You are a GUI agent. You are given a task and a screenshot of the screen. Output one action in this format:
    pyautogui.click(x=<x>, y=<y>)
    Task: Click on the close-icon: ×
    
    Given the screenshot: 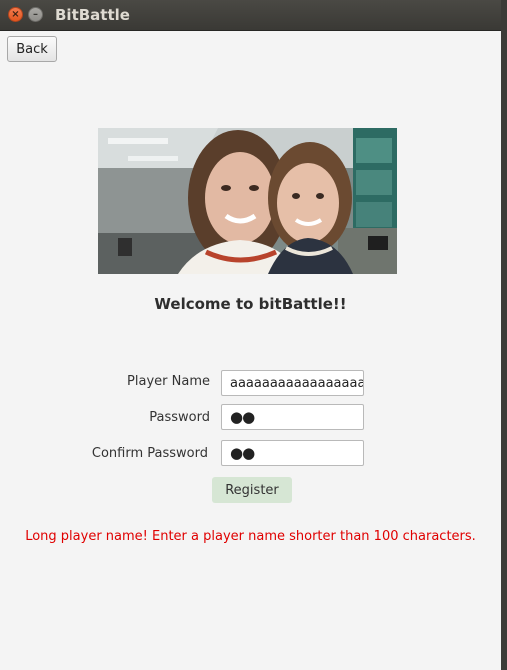 What is the action you would take?
    pyautogui.click(x=15, y=14)
    